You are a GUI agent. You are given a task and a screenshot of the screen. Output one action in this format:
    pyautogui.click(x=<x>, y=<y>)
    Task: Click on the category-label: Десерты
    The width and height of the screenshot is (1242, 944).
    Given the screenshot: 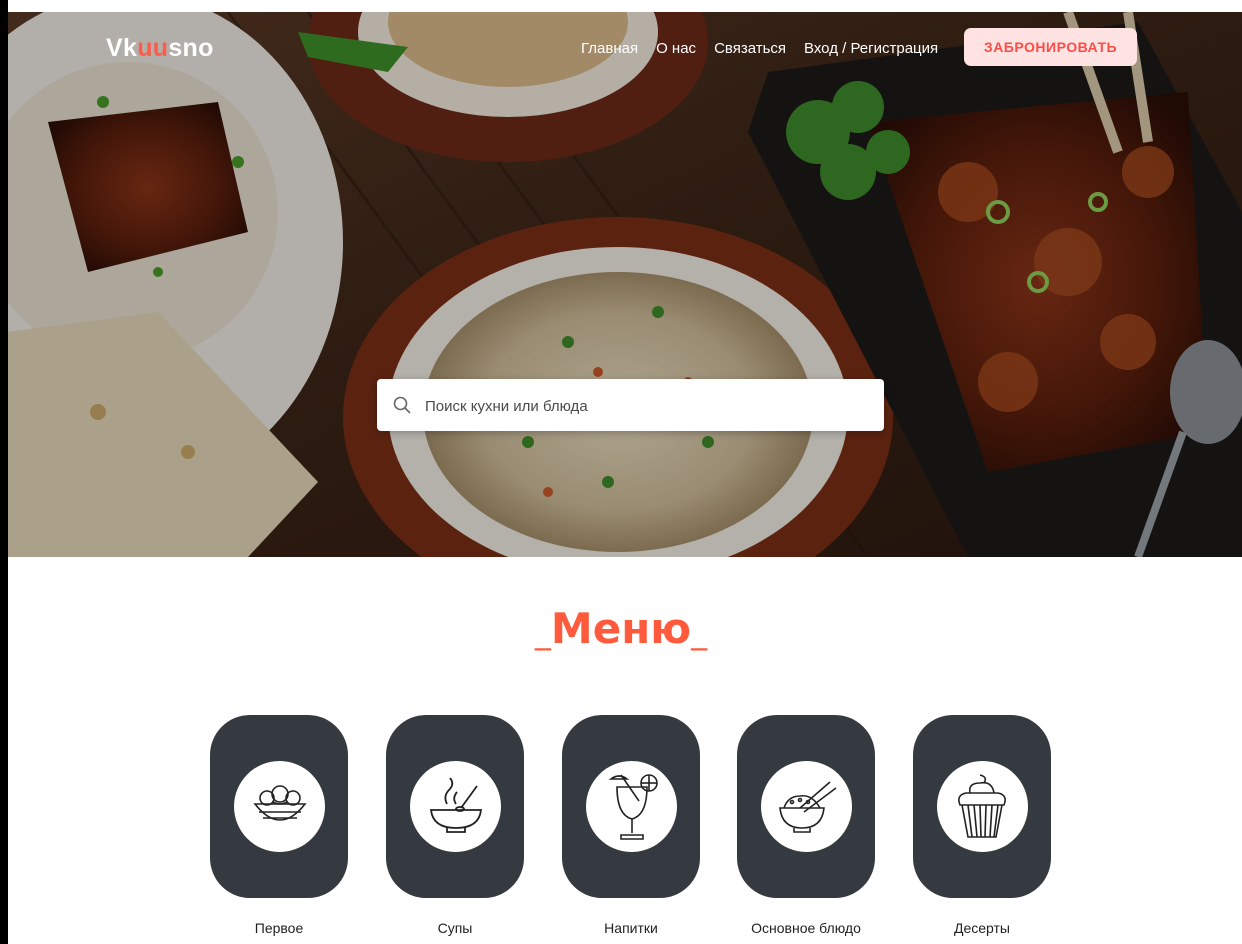 What is the action you would take?
    pyautogui.click(x=981, y=928)
    